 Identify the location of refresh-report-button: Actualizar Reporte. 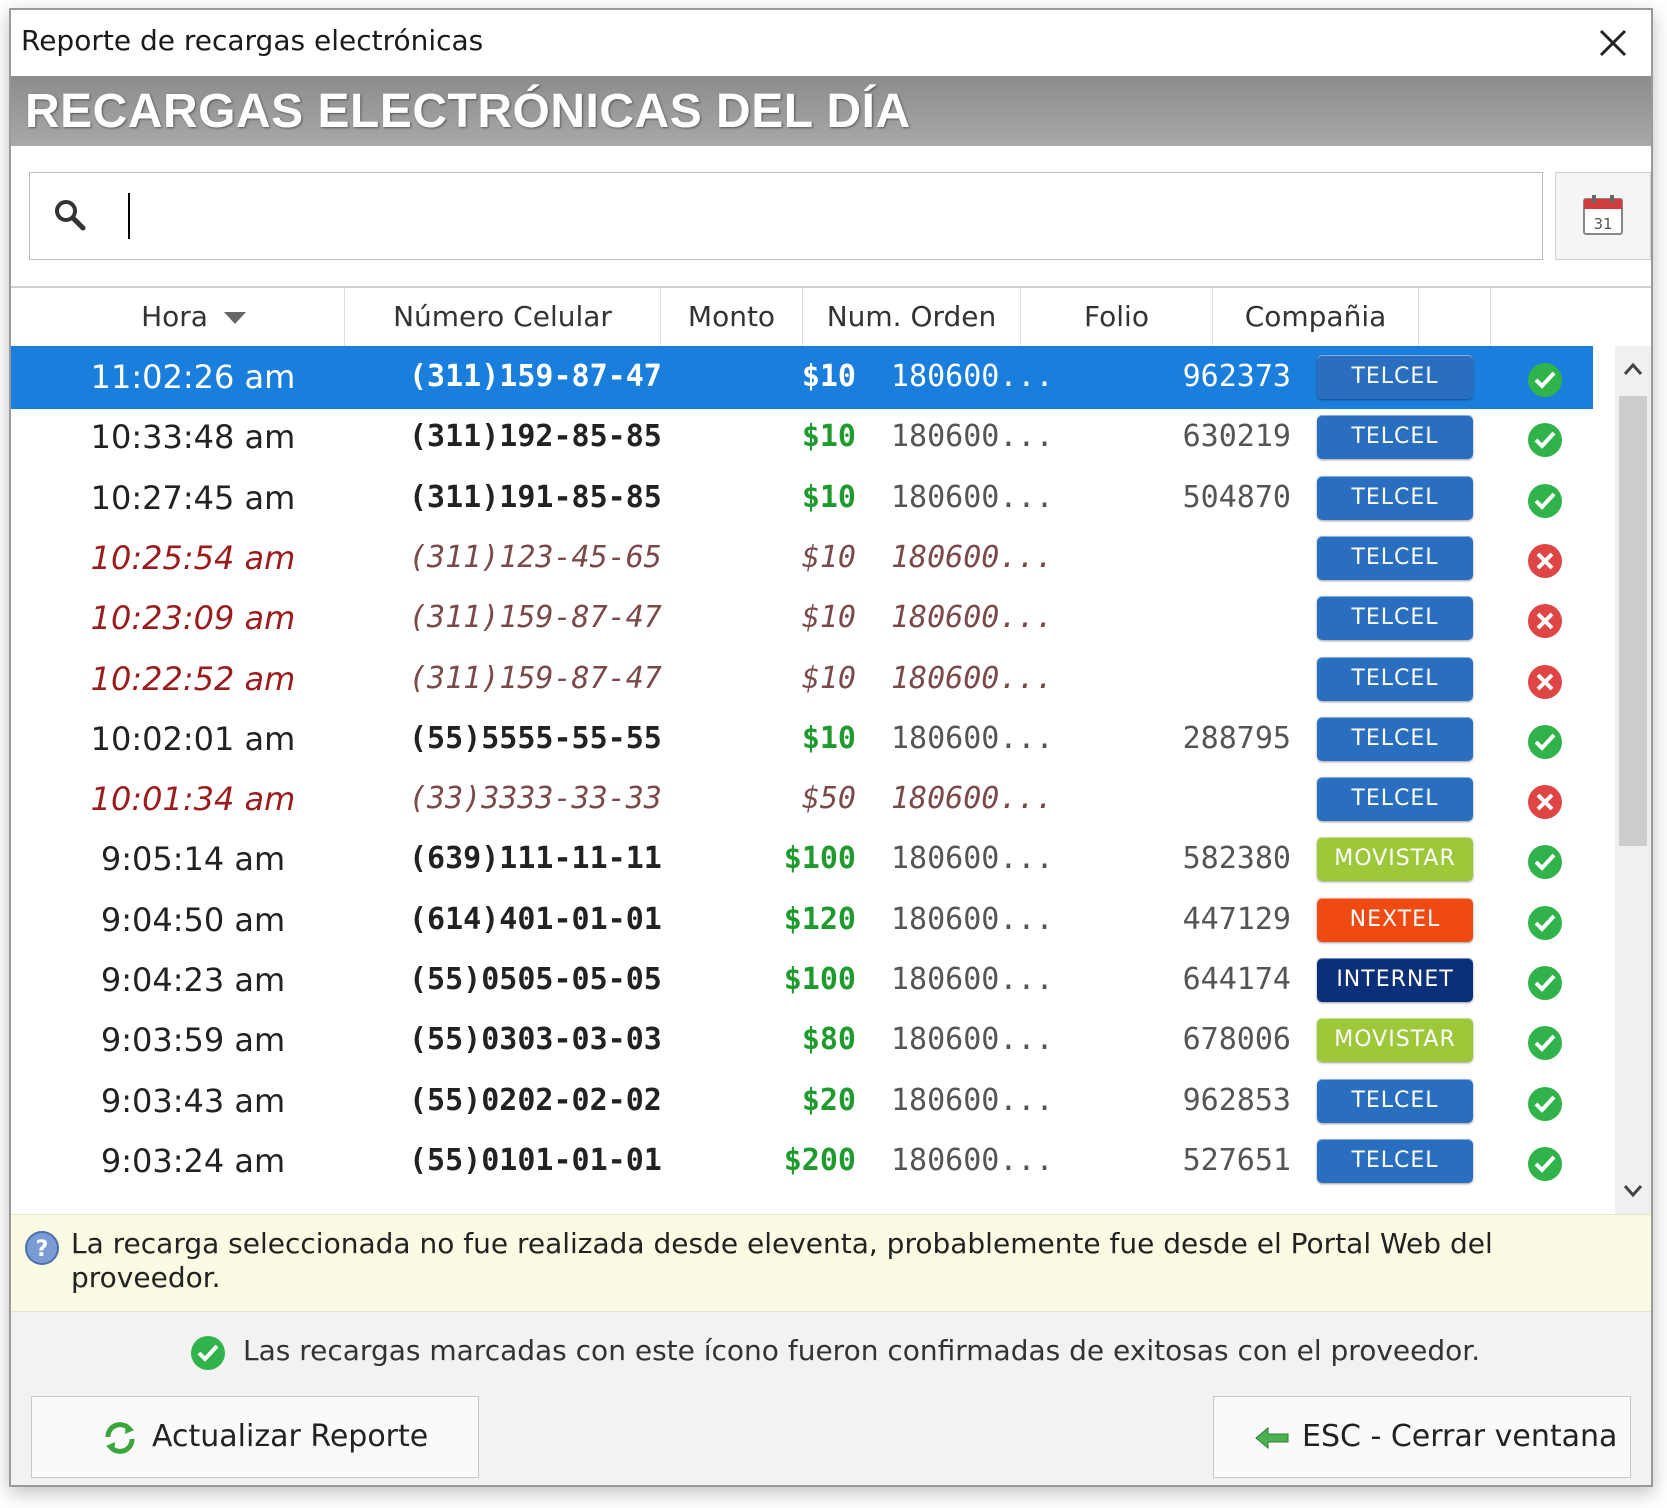
(255, 1437).